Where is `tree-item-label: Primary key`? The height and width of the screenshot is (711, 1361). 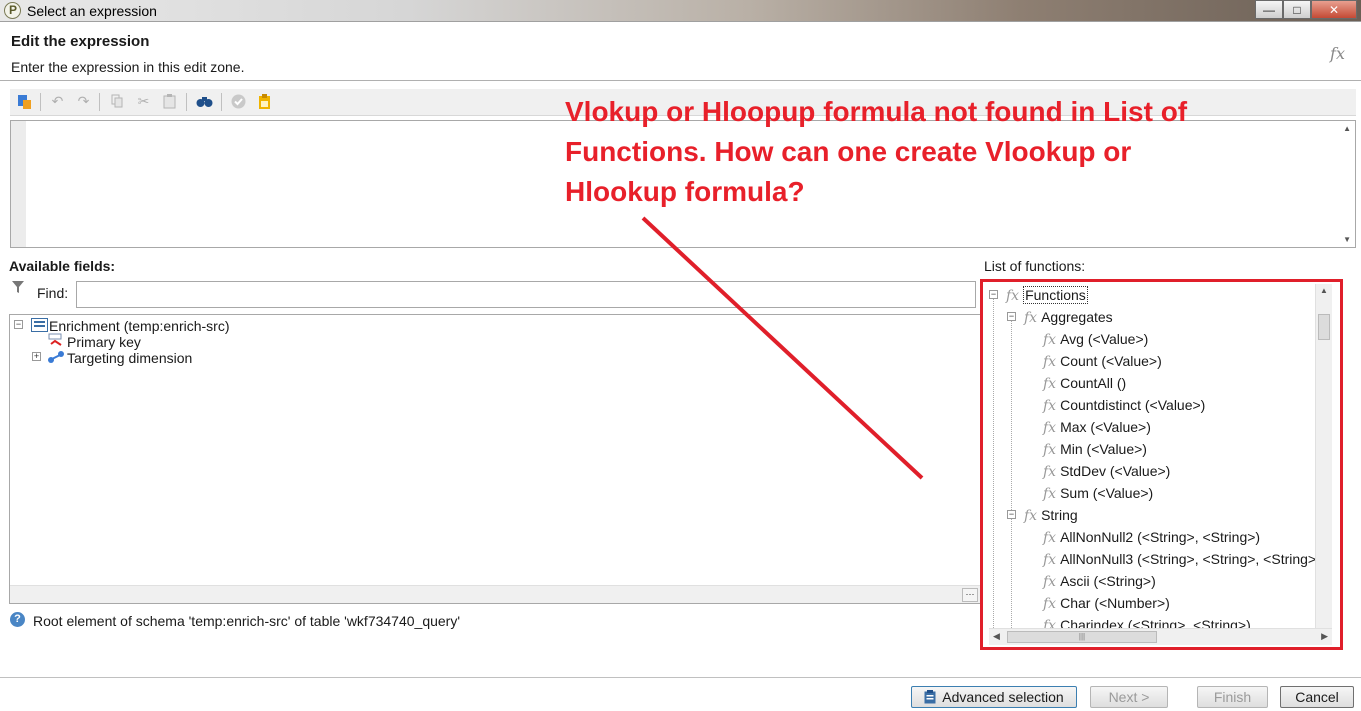
tree-item-label: Primary key is located at coordinates (104, 342).